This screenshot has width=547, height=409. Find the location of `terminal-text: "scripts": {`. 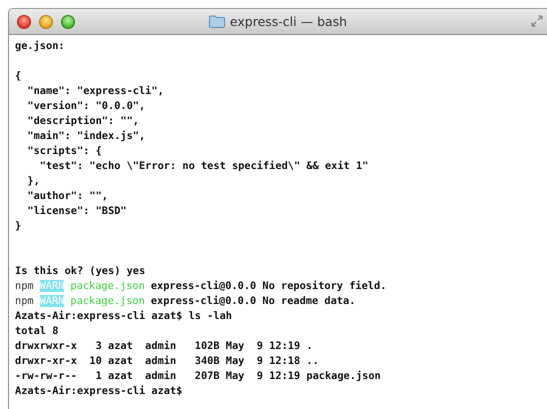

terminal-text: "scripts": { is located at coordinates (64, 151).